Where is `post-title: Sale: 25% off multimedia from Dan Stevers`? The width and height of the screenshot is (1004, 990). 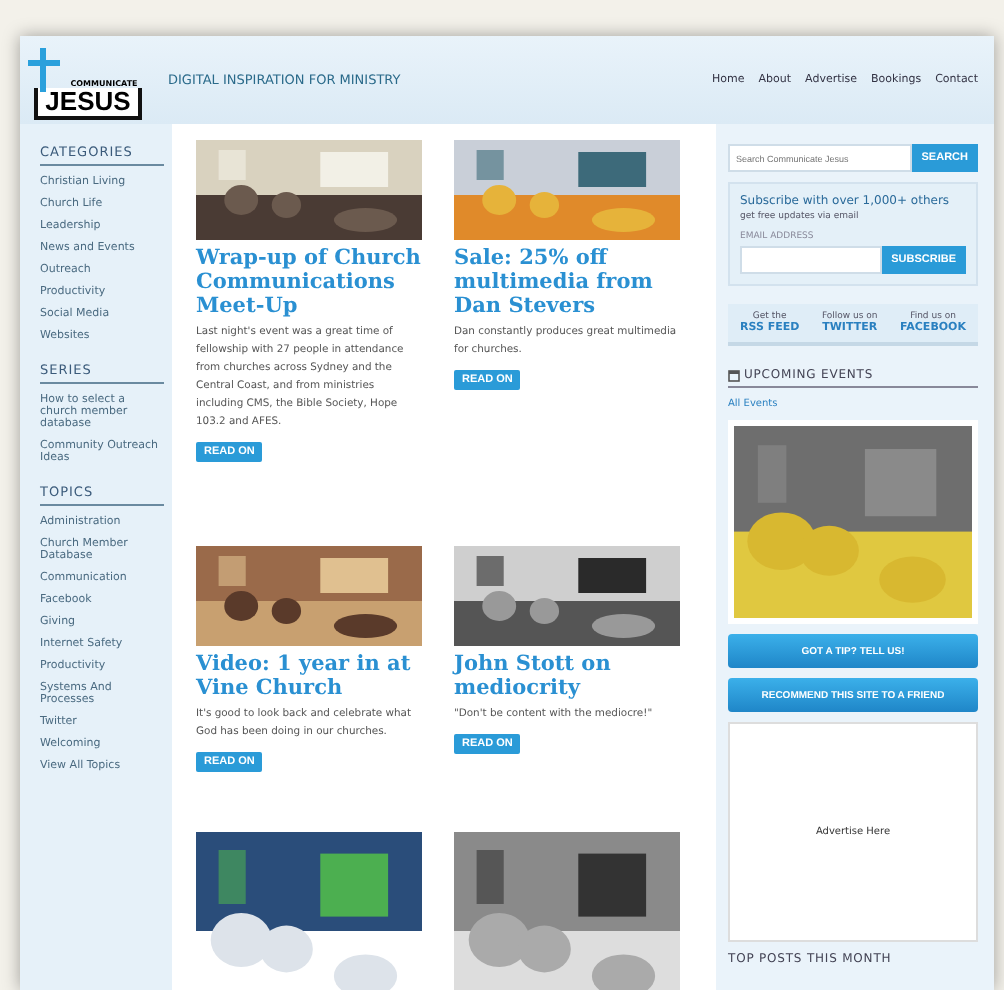 post-title: Sale: 25% off multimedia from Dan Stevers is located at coordinates (567, 282).